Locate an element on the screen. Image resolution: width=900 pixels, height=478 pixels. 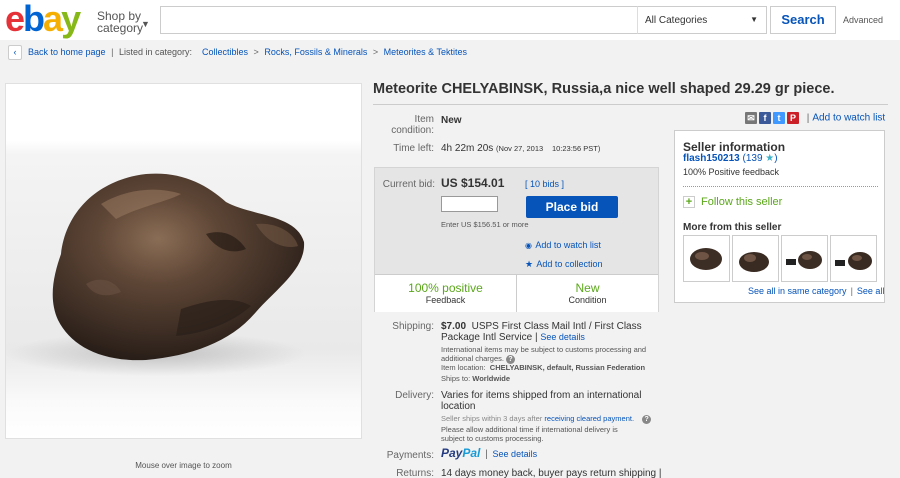
positive-feedback-box: 100% positive Feedback is located at coordinates (446, 293).